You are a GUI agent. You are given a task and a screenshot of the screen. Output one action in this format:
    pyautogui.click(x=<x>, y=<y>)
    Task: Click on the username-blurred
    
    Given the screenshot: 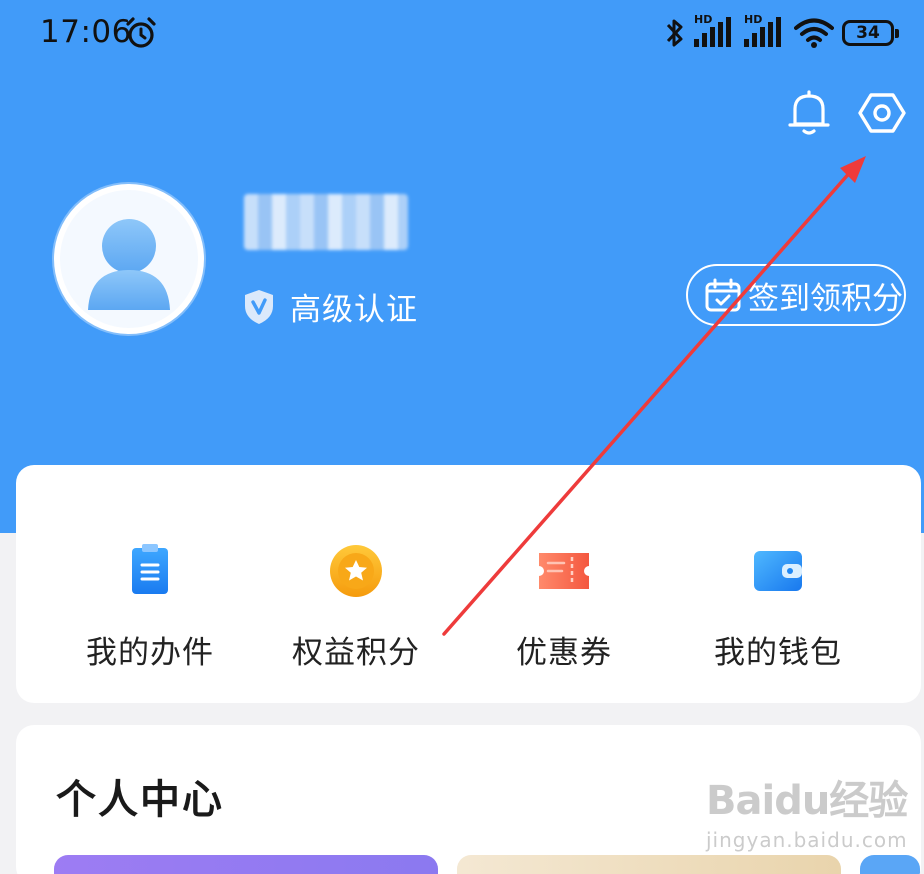 What is the action you would take?
    pyautogui.click(x=326, y=222)
    